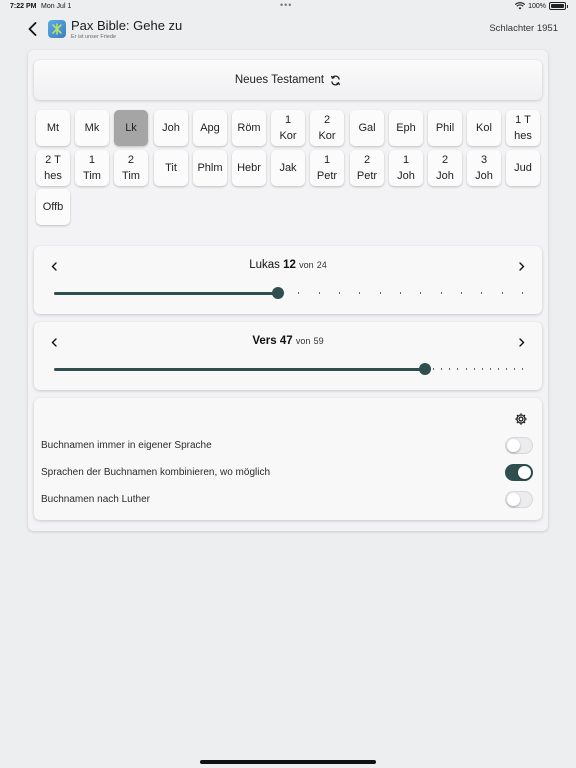 The width and height of the screenshot is (576, 768). What do you see at coordinates (367, 168) in the screenshot?
I see `book-button: 2 Petr` at bounding box center [367, 168].